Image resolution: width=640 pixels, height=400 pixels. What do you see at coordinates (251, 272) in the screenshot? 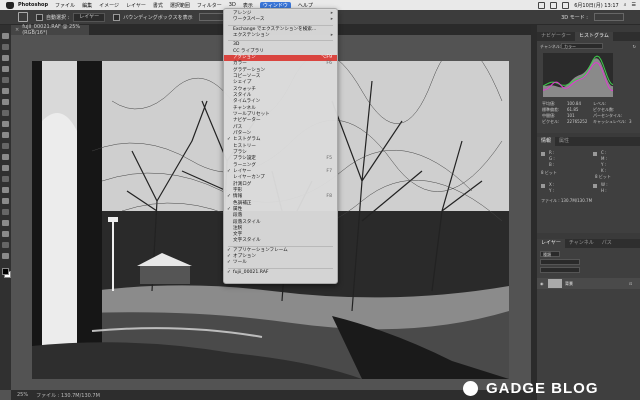
I see `menu-item-label: fujii_00021.RAF` at bounding box center [251, 272].